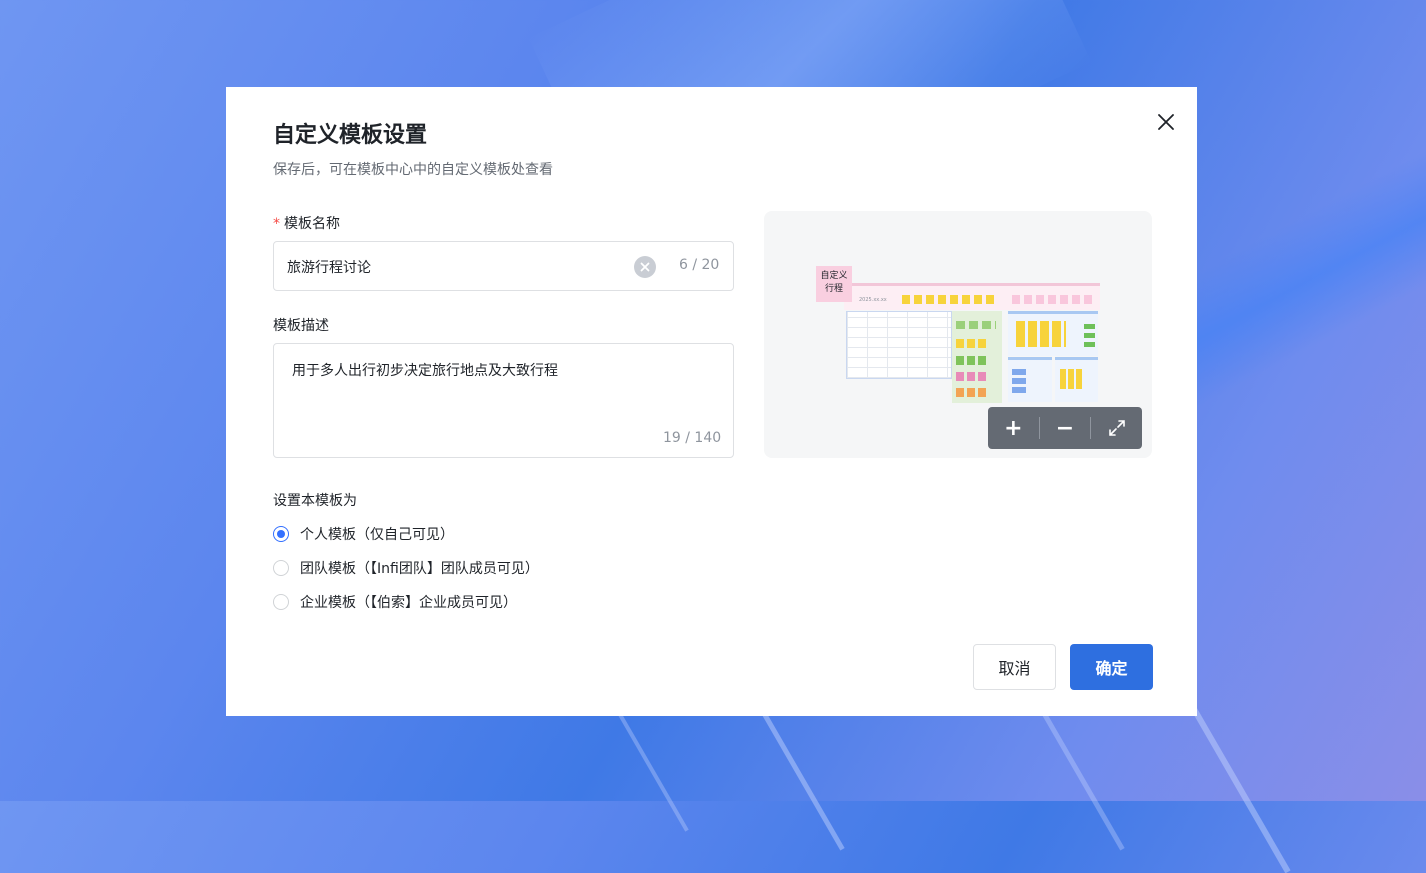  I want to click on template-scope-label: 设置本模板为, so click(315, 501).